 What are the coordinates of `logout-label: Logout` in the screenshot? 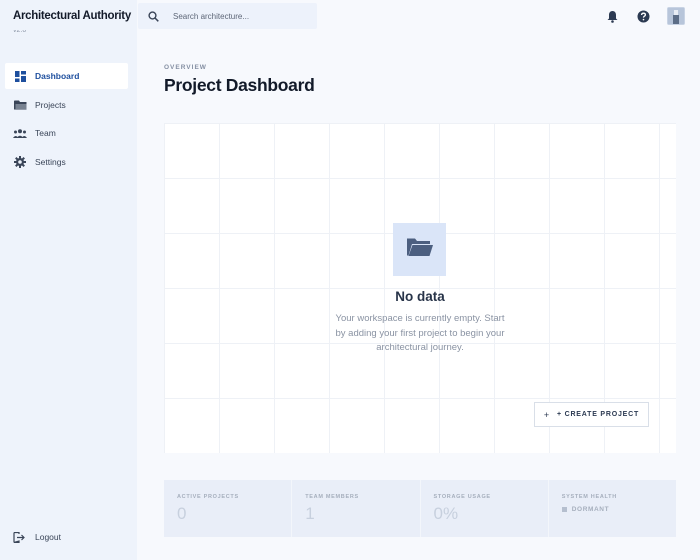 It's located at (48, 537).